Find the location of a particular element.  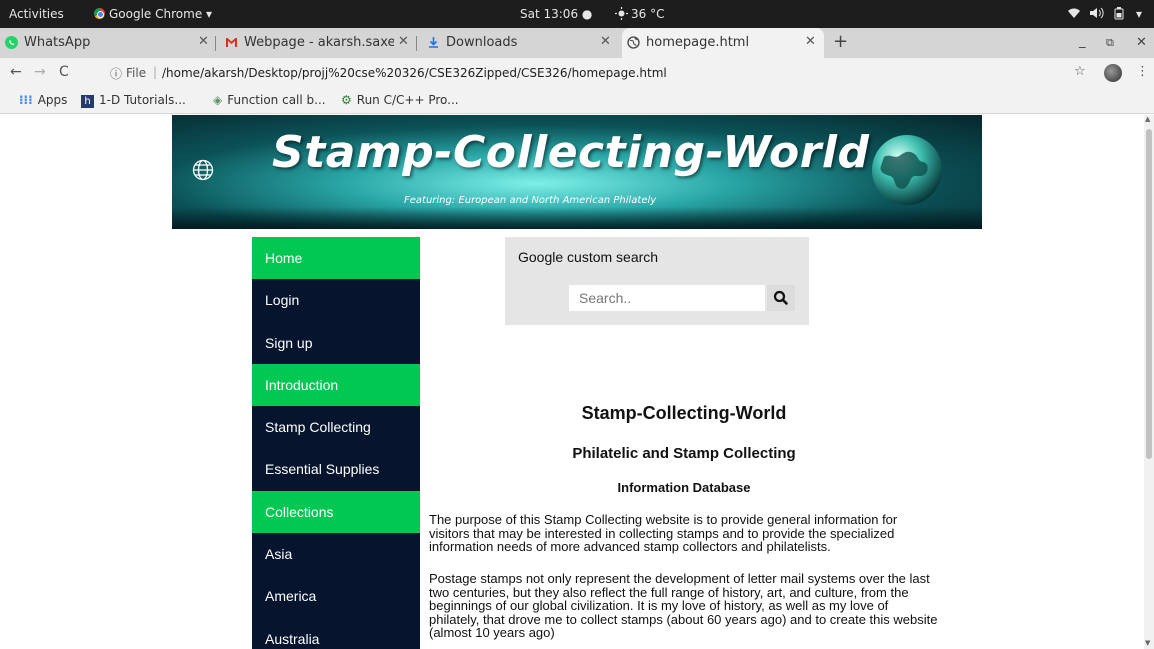

forward-arrow-icon: → is located at coordinates (40, 72).